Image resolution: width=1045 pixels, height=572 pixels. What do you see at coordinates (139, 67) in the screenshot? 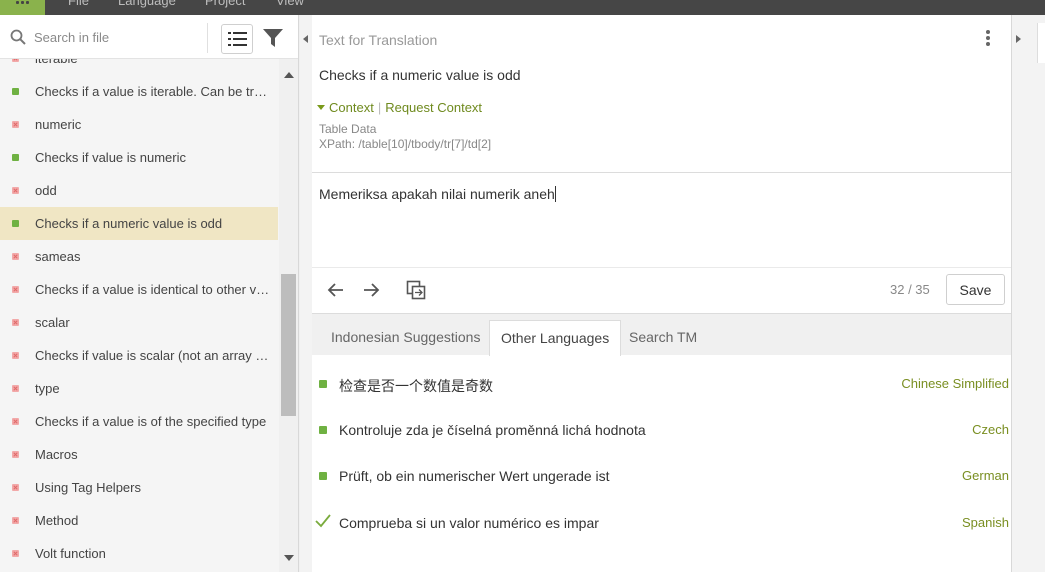
I see `list-item: iterable` at bounding box center [139, 67].